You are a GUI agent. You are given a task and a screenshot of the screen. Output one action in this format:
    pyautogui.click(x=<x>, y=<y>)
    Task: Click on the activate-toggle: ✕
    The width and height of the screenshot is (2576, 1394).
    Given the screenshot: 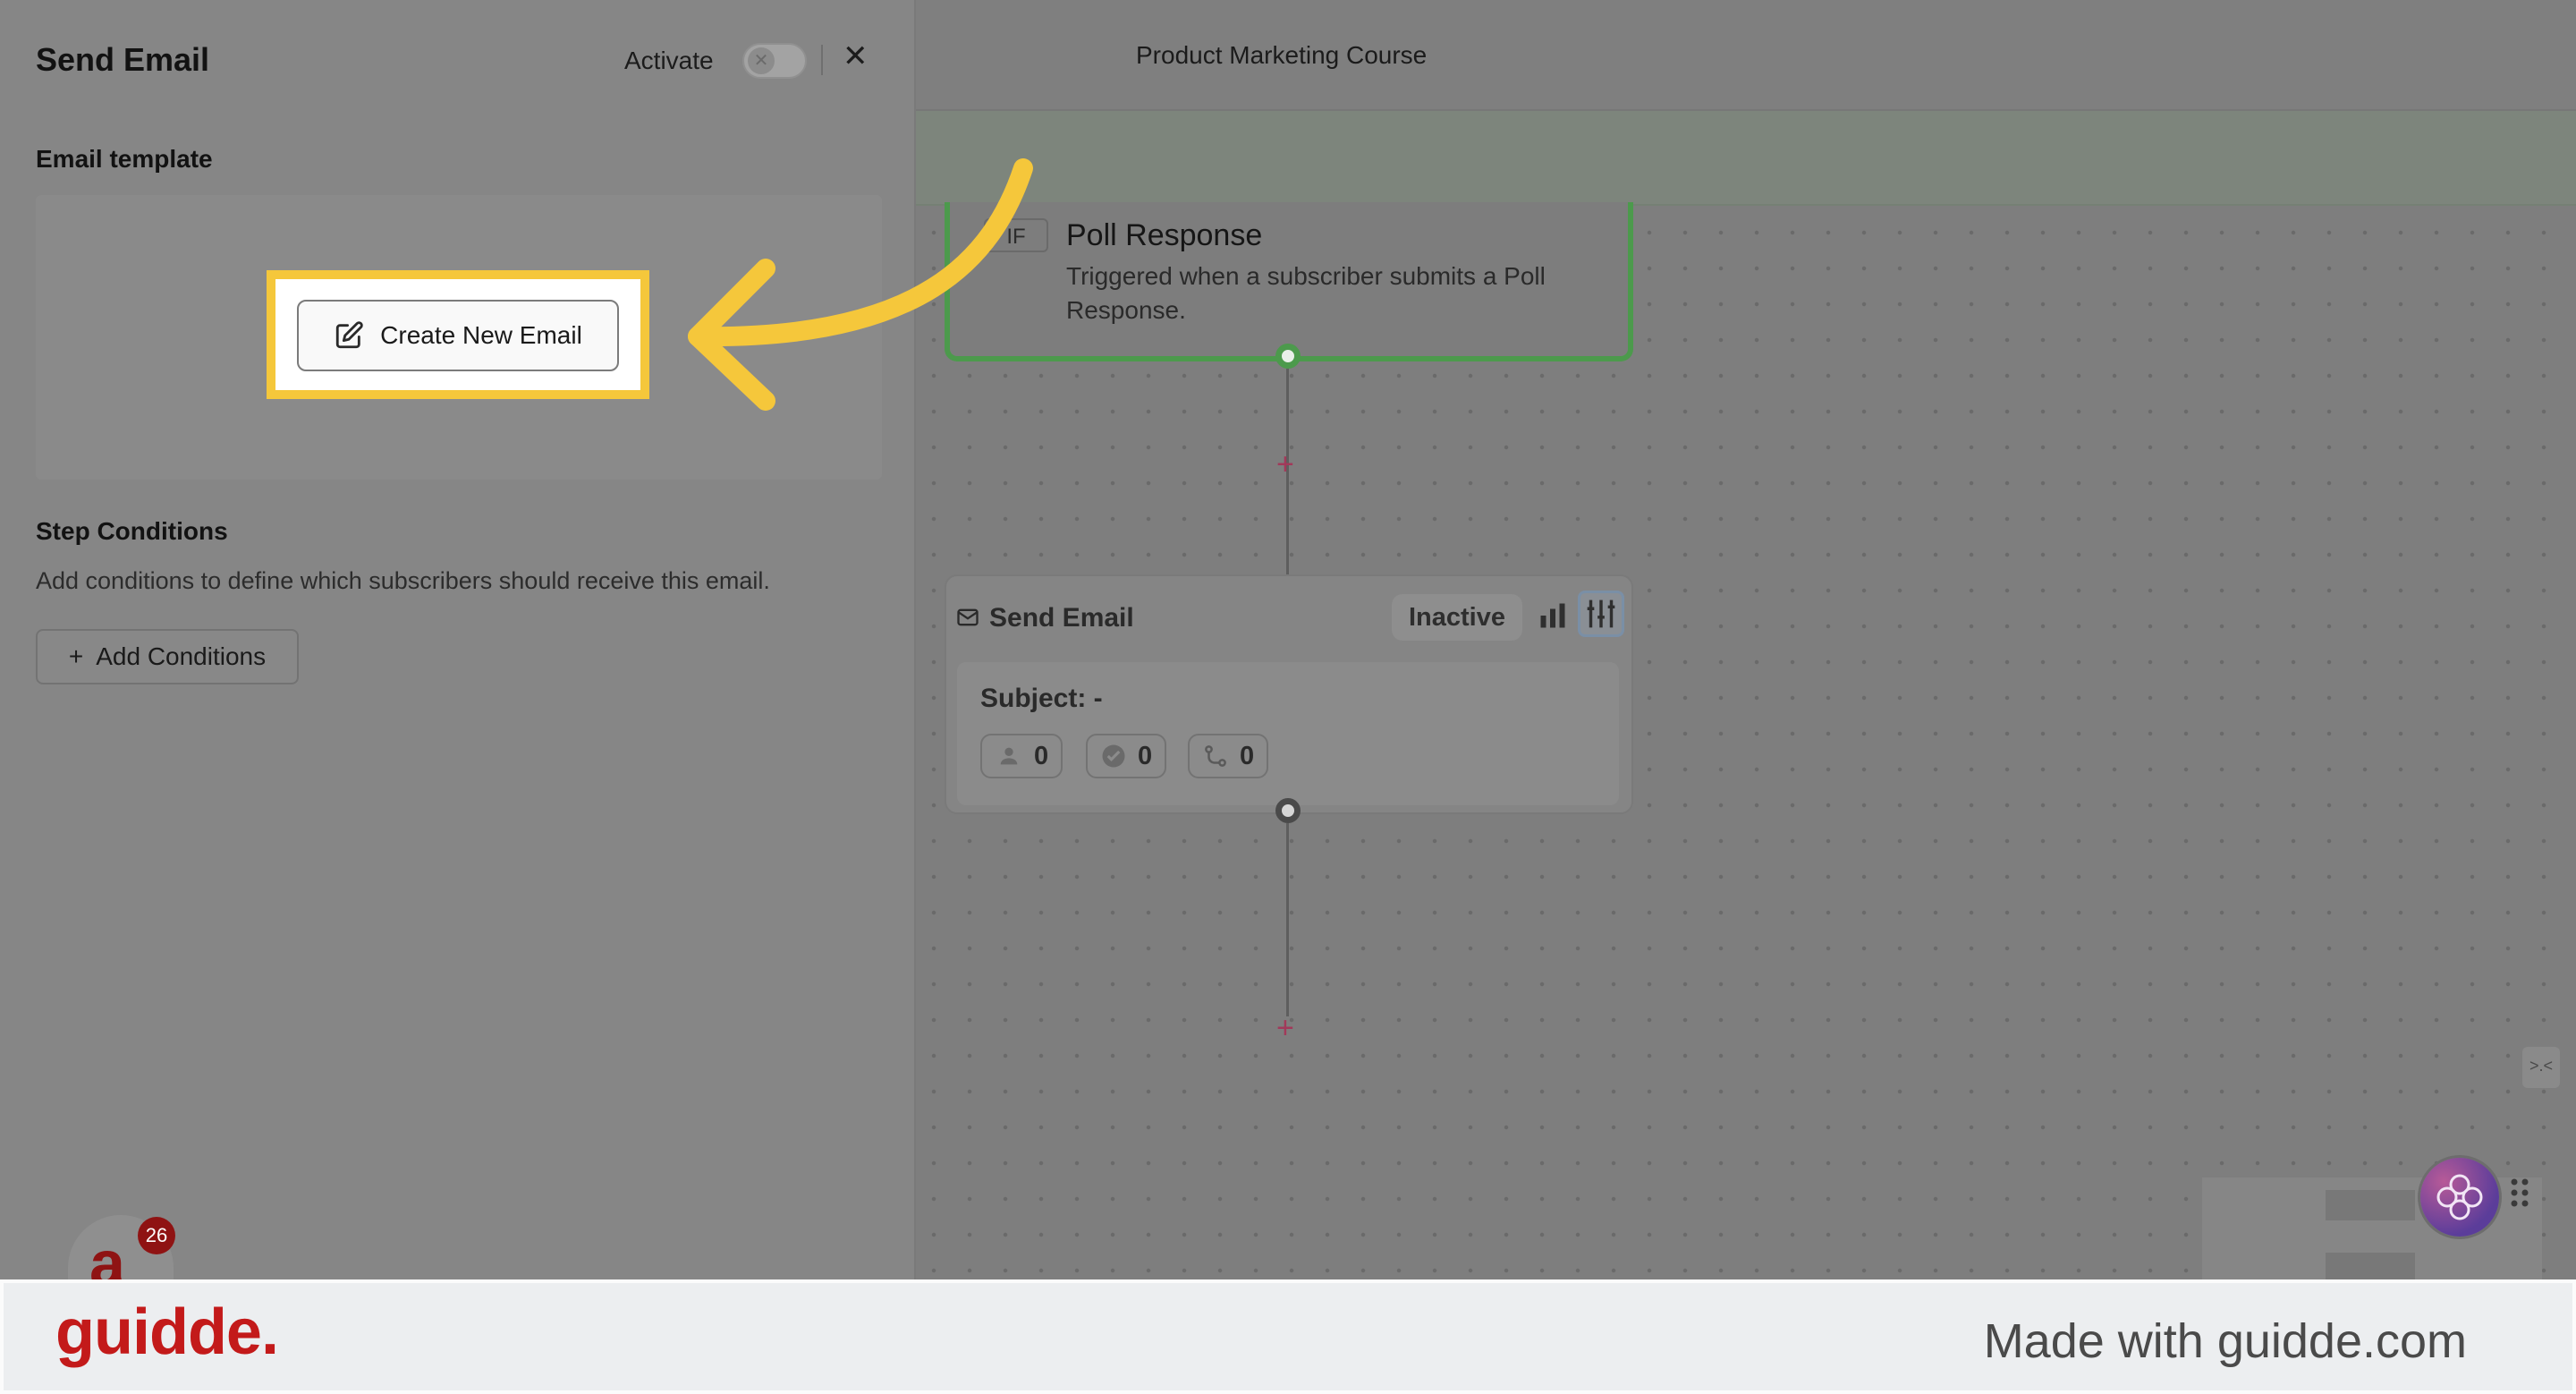 What is the action you would take?
    pyautogui.click(x=774, y=61)
    